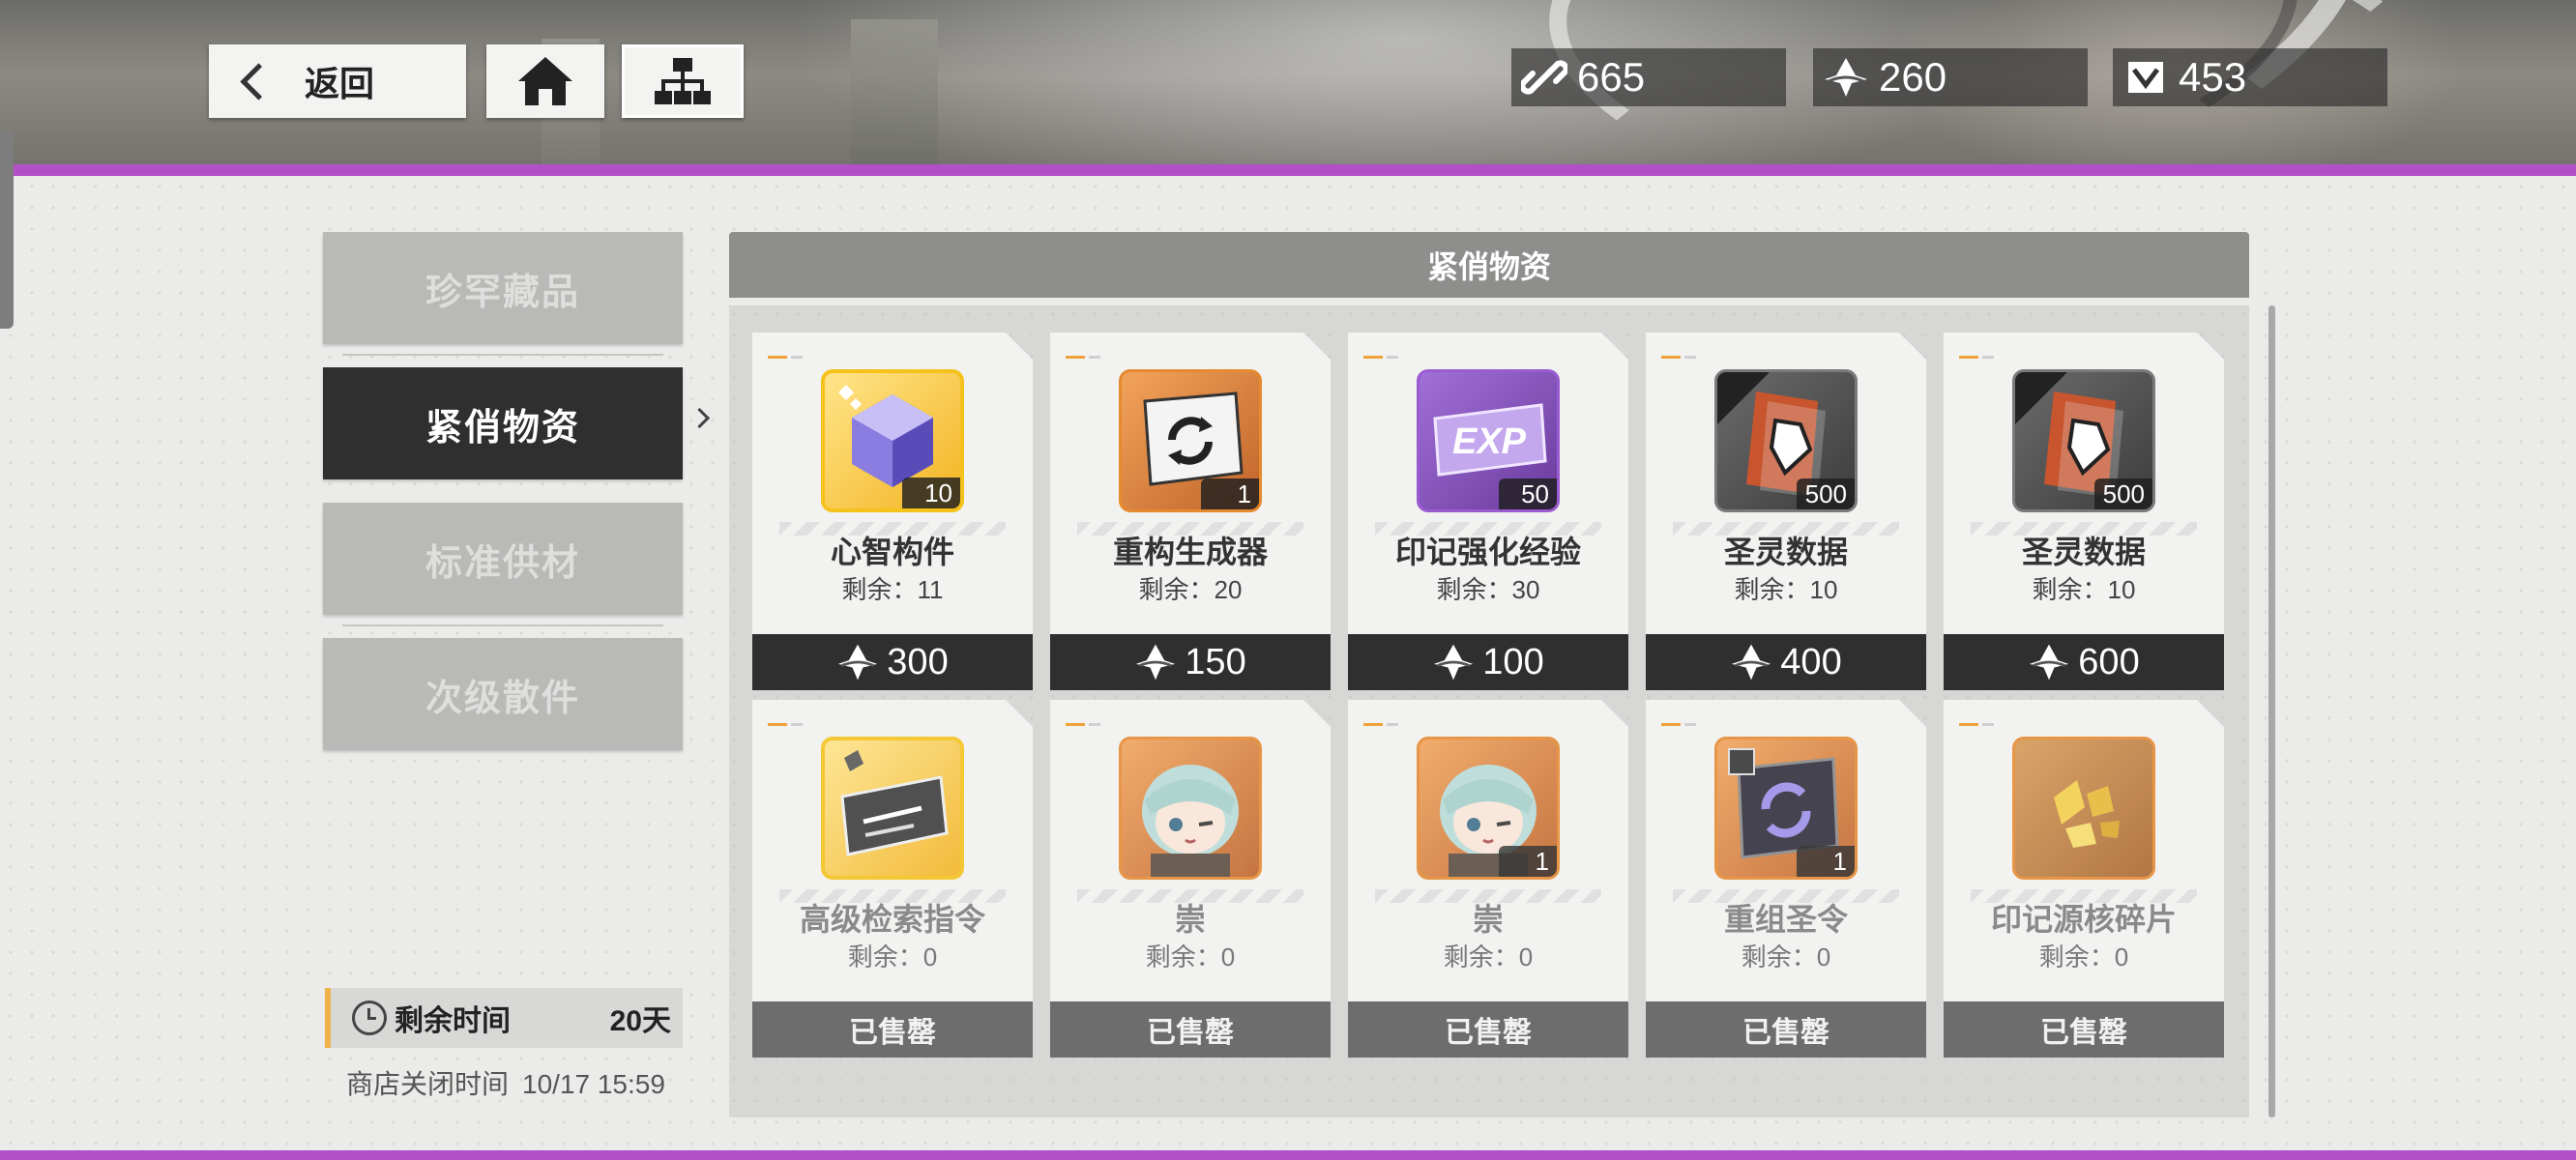 This screenshot has width=2576, height=1160. I want to click on item-name: 重构生成器, so click(1190, 552).